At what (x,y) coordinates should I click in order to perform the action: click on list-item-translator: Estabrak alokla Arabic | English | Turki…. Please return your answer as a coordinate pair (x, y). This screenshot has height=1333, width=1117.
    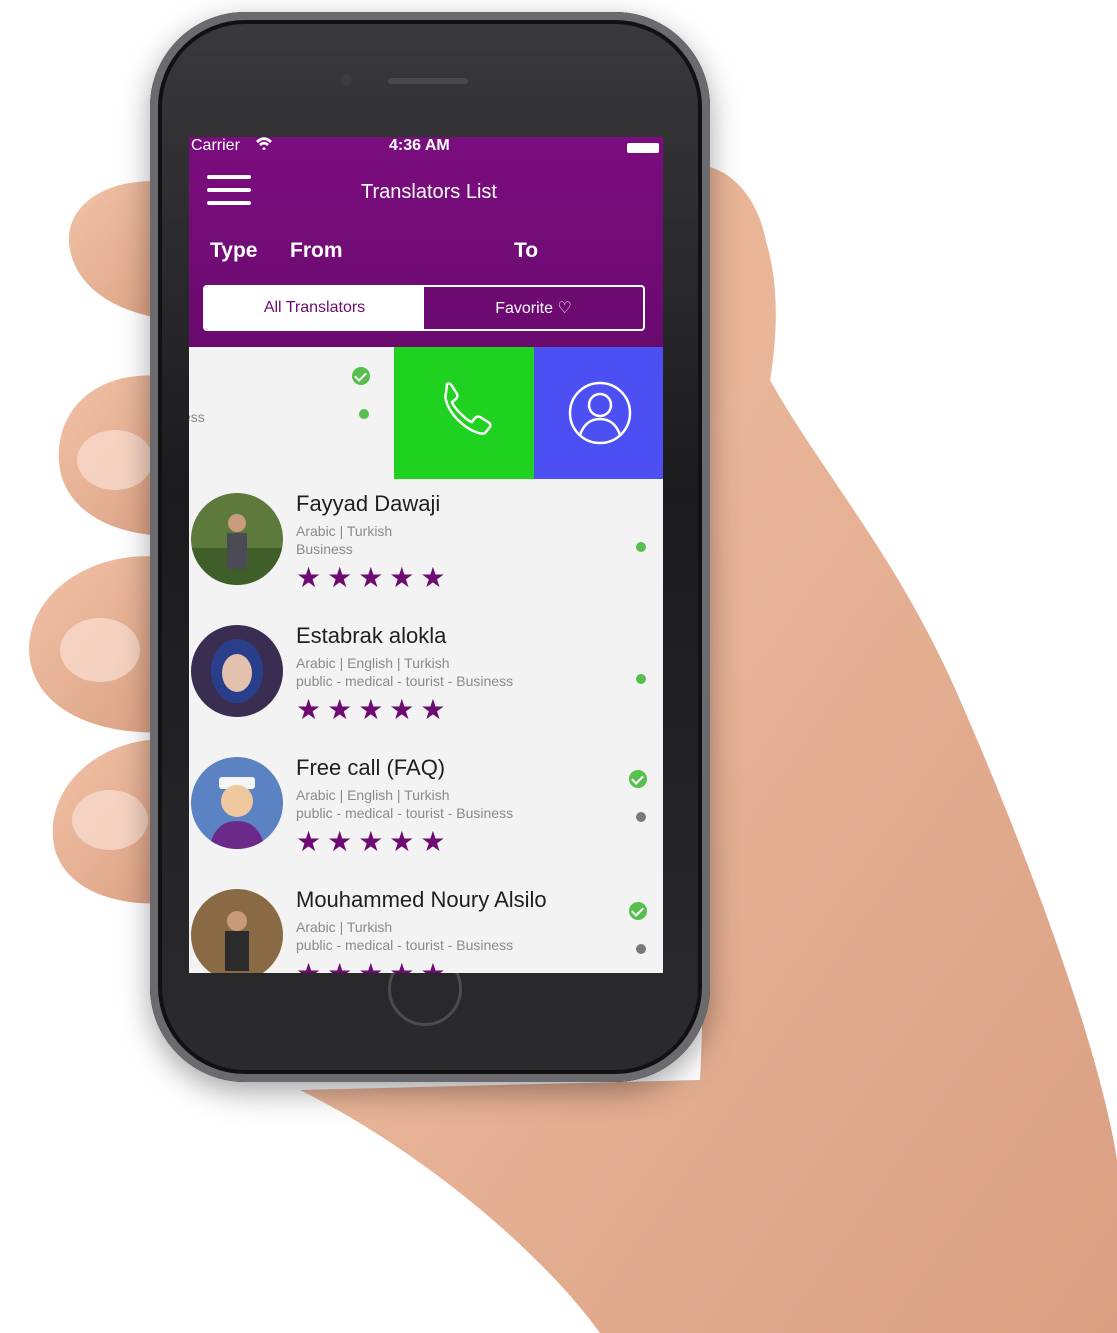
    Looking at the image, I should click on (426, 677).